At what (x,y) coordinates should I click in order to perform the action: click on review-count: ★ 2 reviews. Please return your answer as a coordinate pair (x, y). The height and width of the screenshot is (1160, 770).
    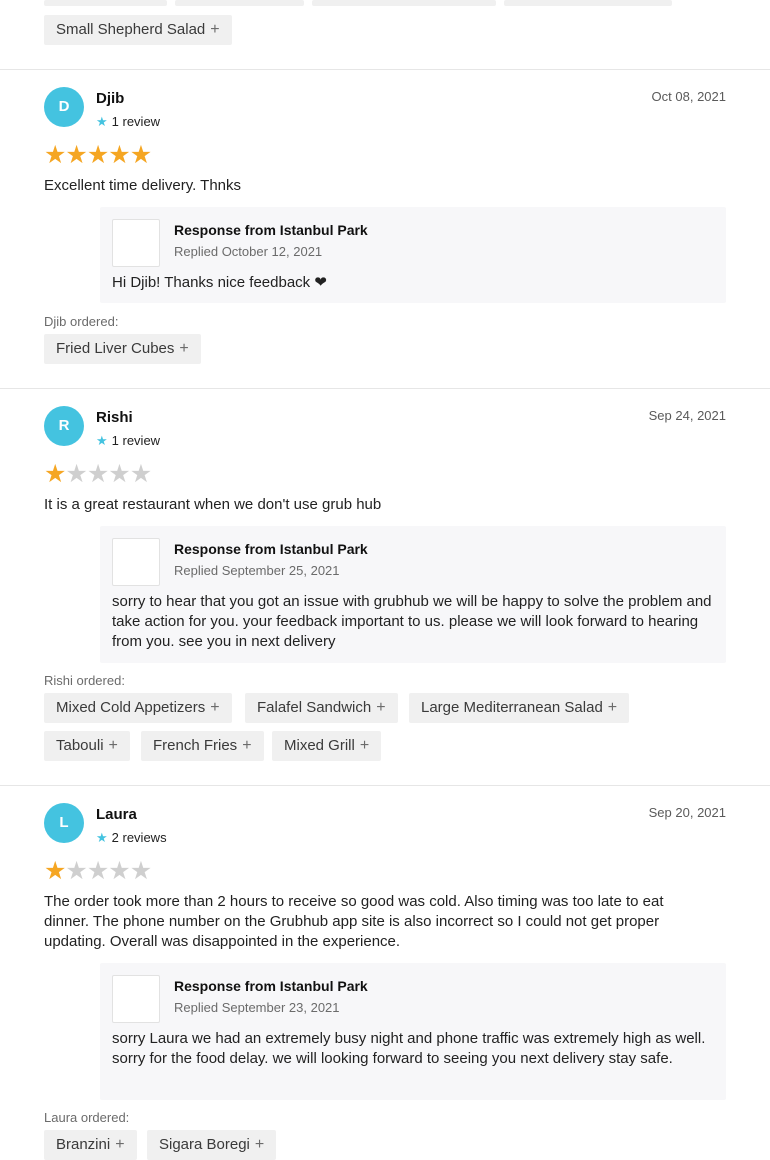
    Looking at the image, I should click on (131, 837).